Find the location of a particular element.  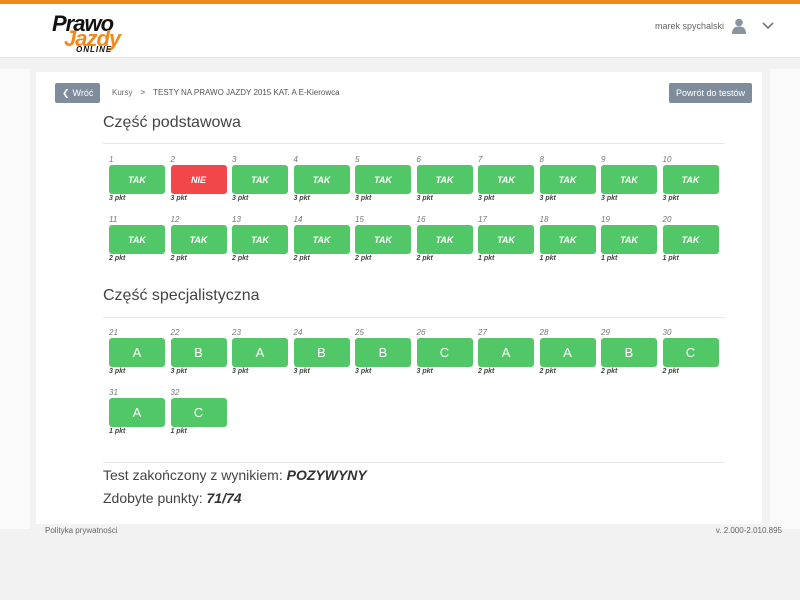

header: Prawo Jazdy ONLINE marek spychalski is located at coordinates (400, 31).